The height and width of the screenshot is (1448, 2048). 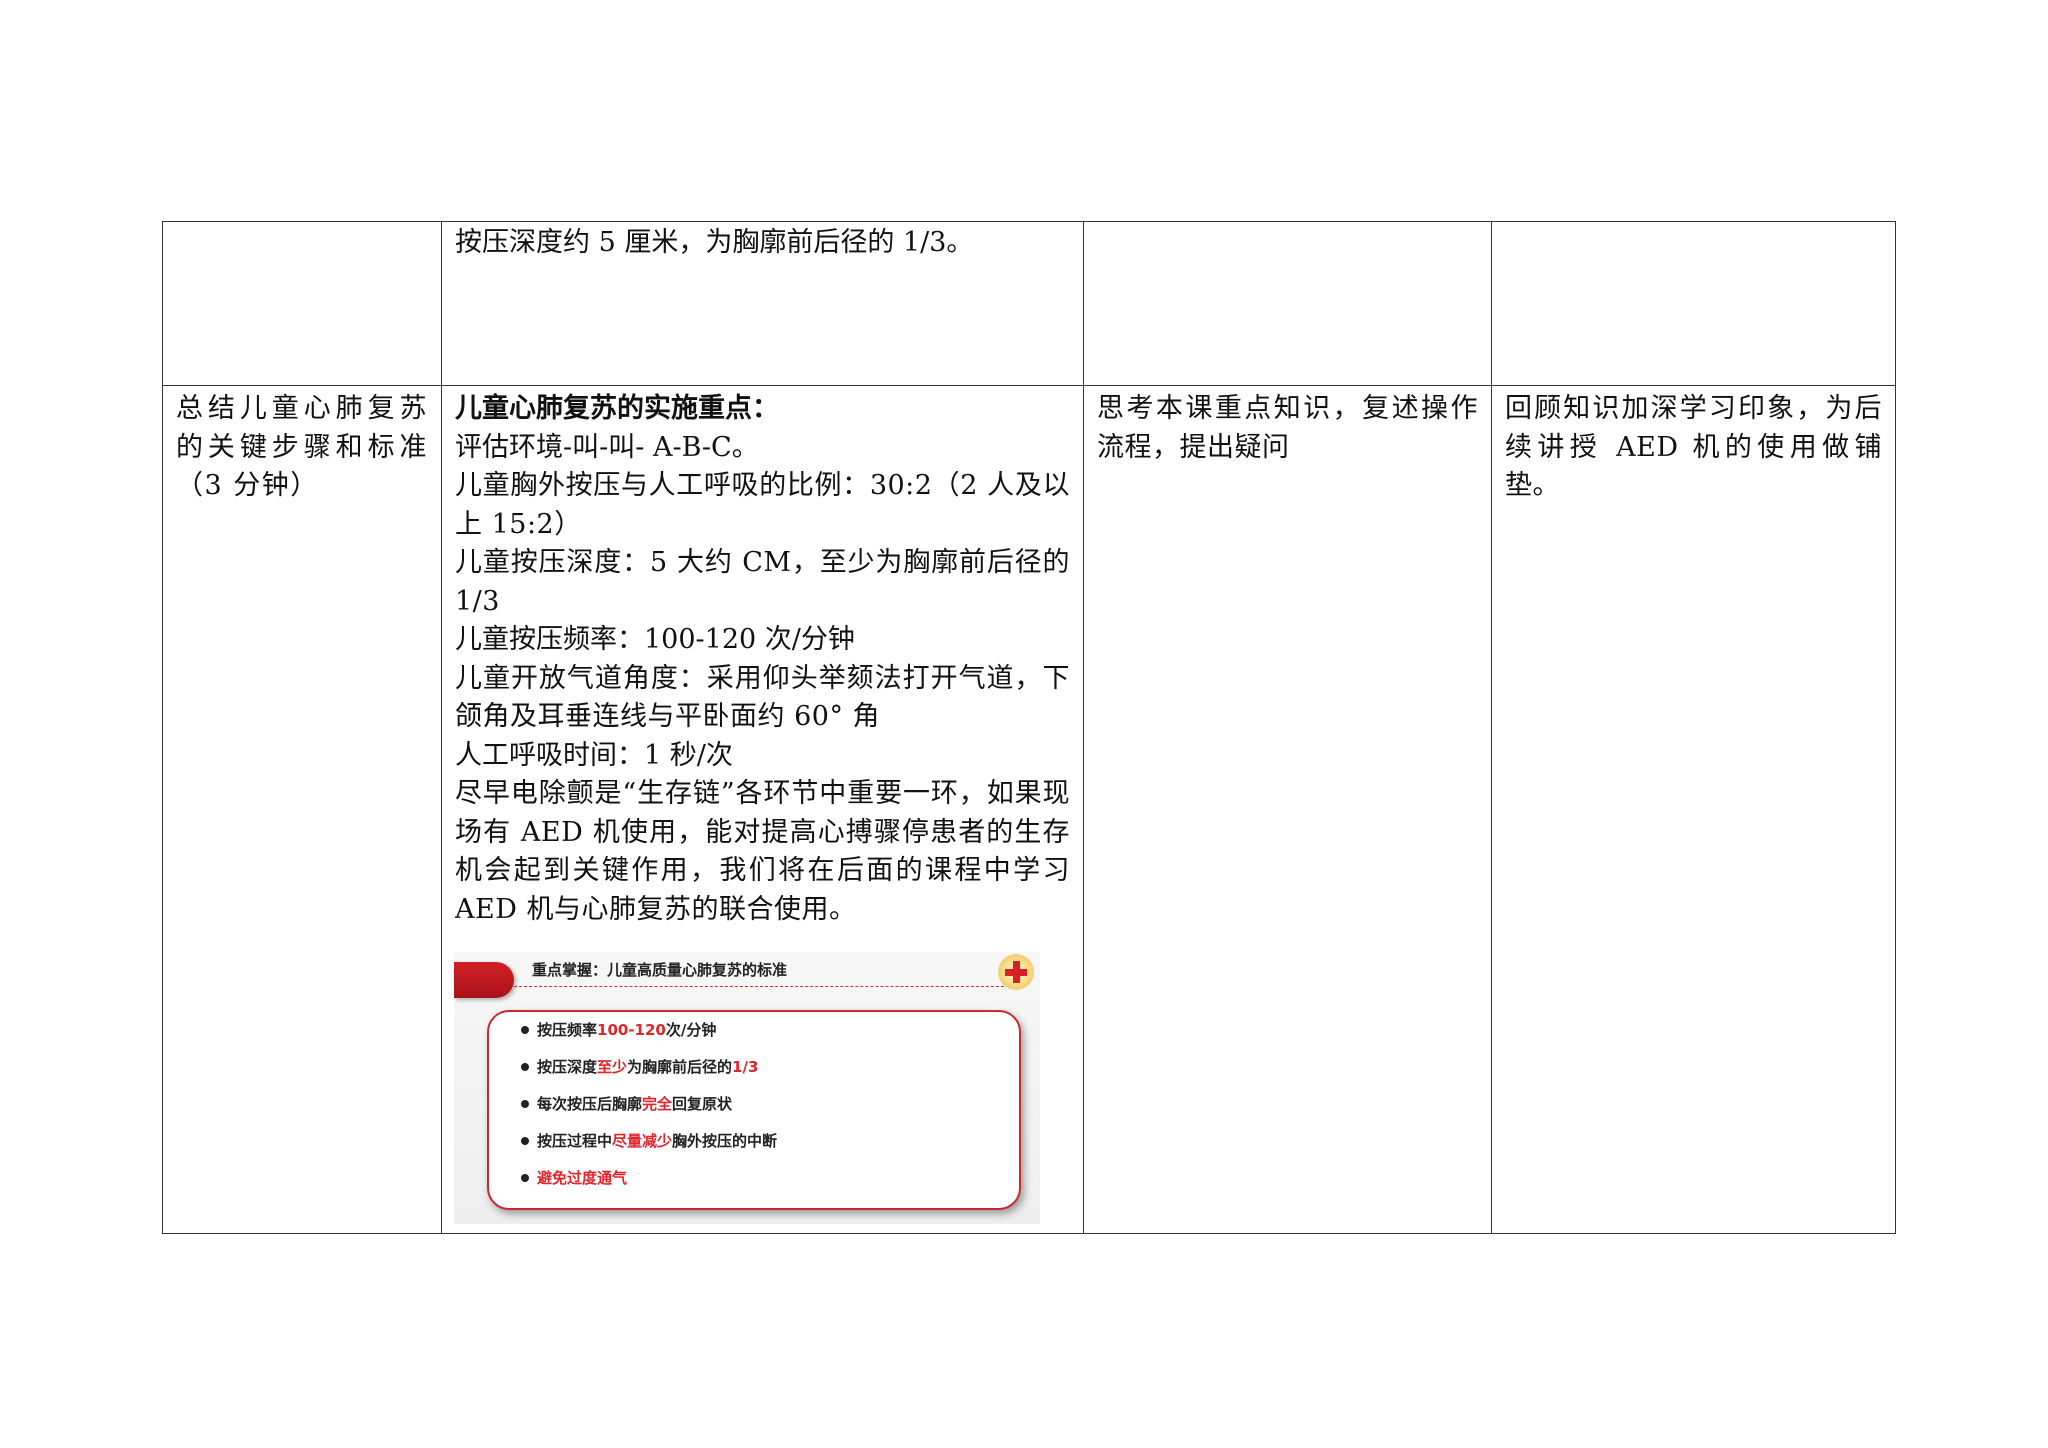 I want to click on step-summary-text: 总结儿童心肺复苏的关键步骤和标准（3 分钟）, so click(x=302, y=447).